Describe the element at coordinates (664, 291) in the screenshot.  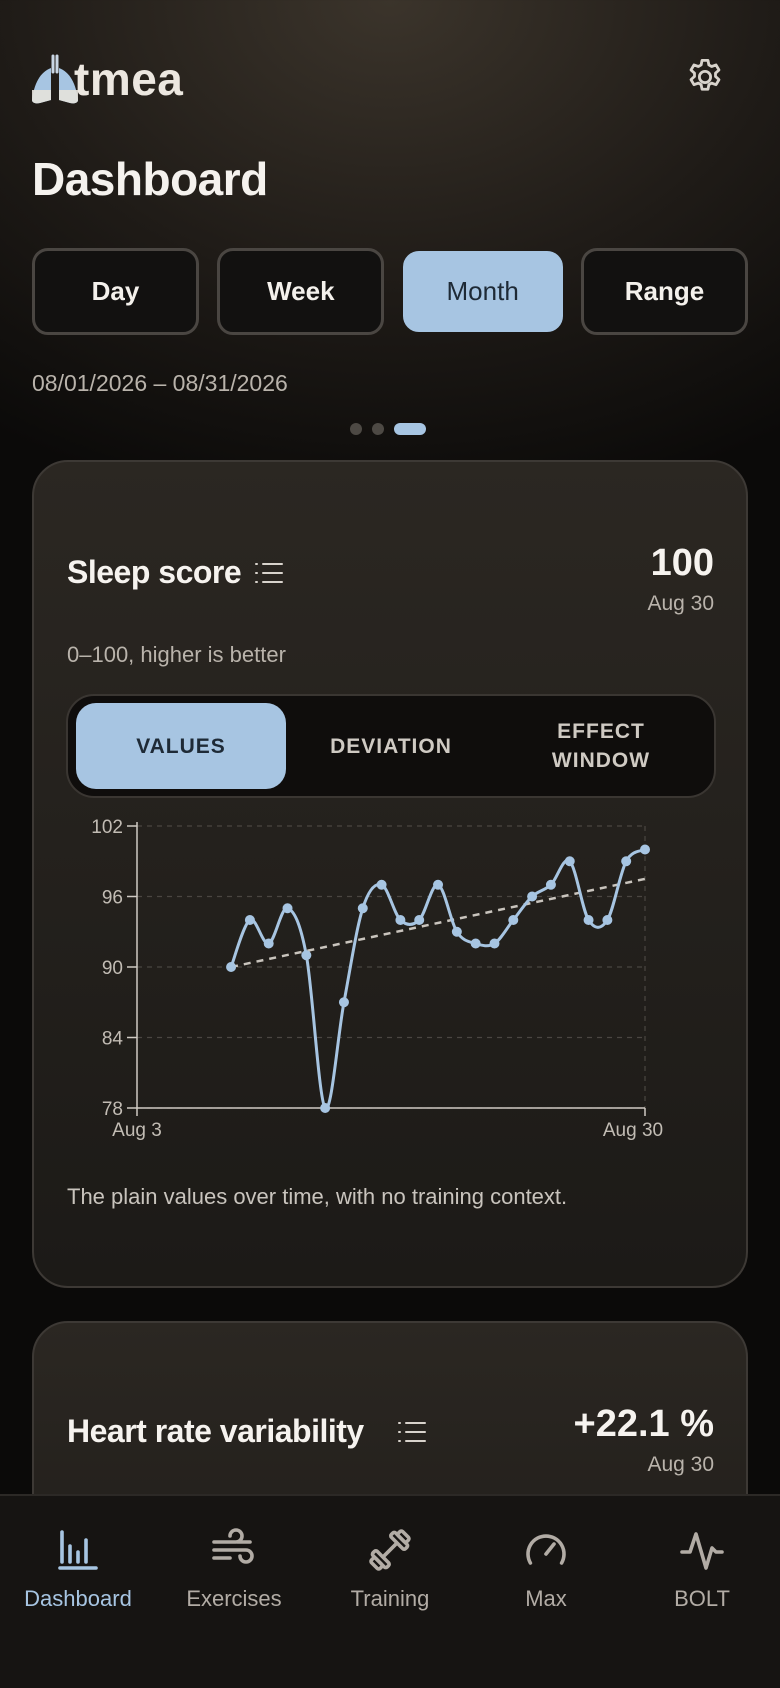
I see `period-range-button: Range` at that location.